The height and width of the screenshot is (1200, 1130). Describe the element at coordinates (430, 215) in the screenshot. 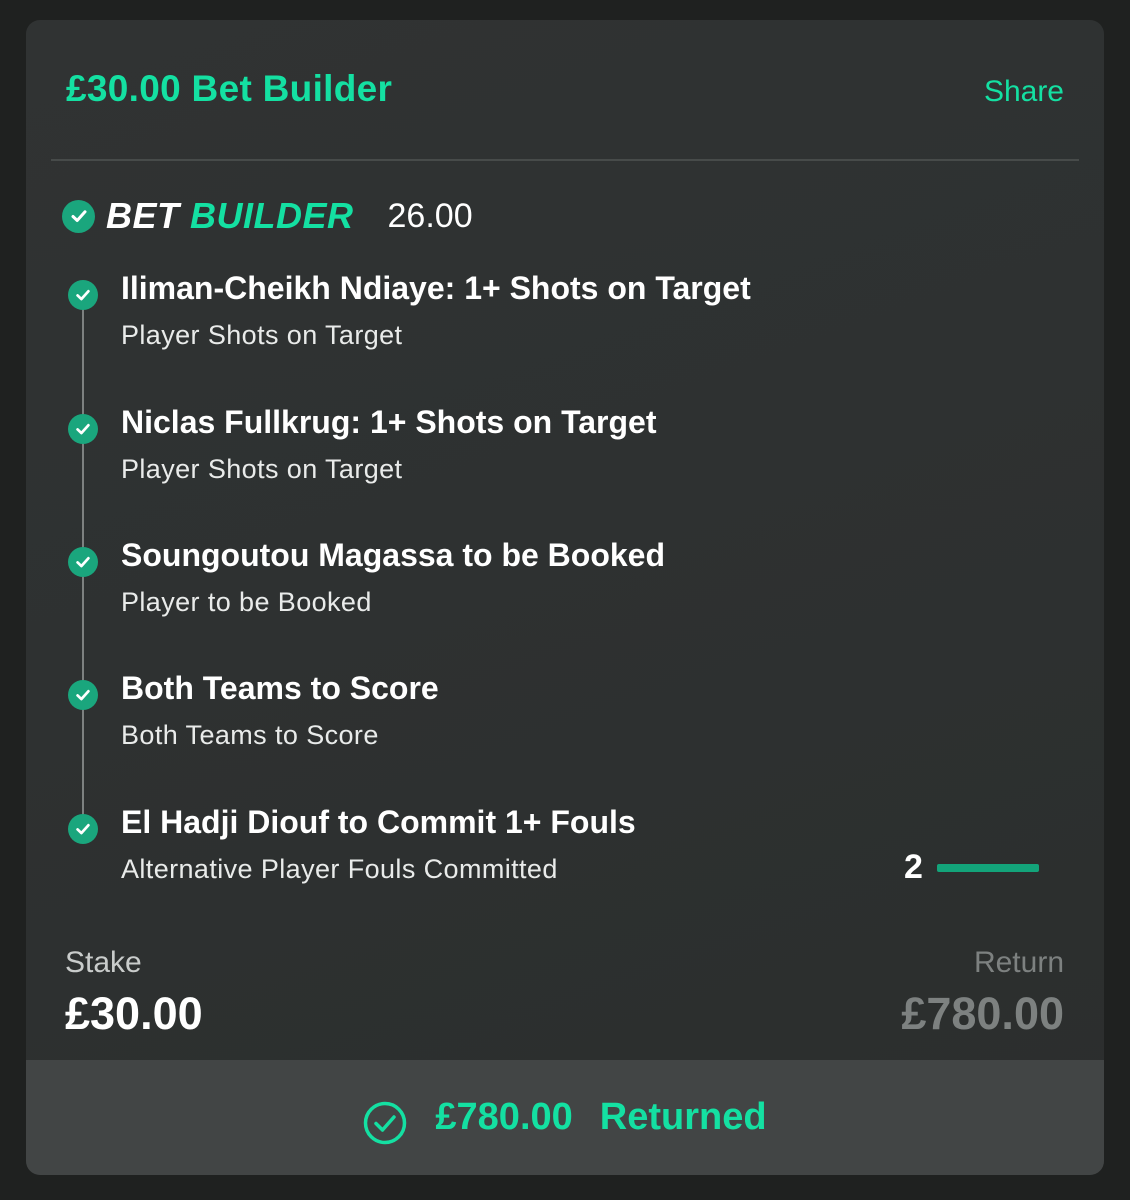

I see `bet-odds: 26.00` at that location.